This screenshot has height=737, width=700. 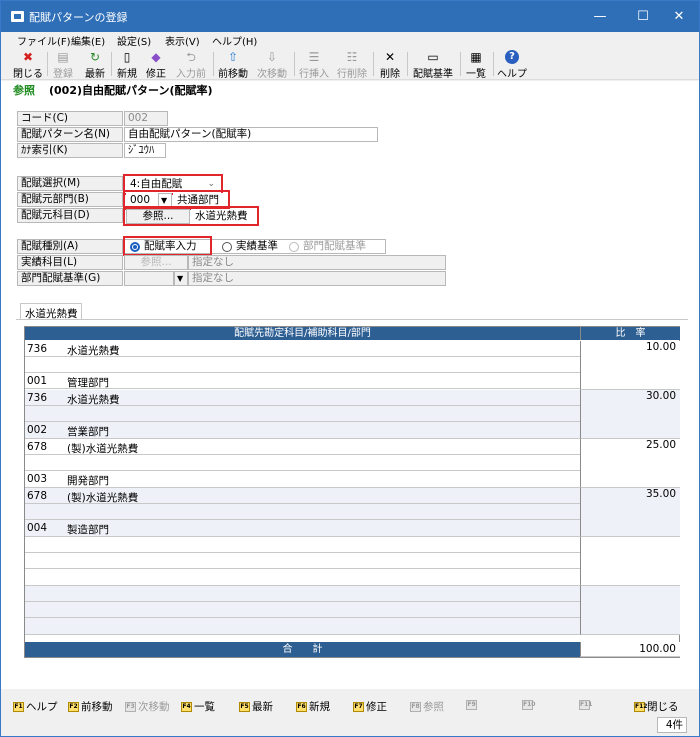 I want to click on grid-total-label: 合 計, so click(x=302, y=649).